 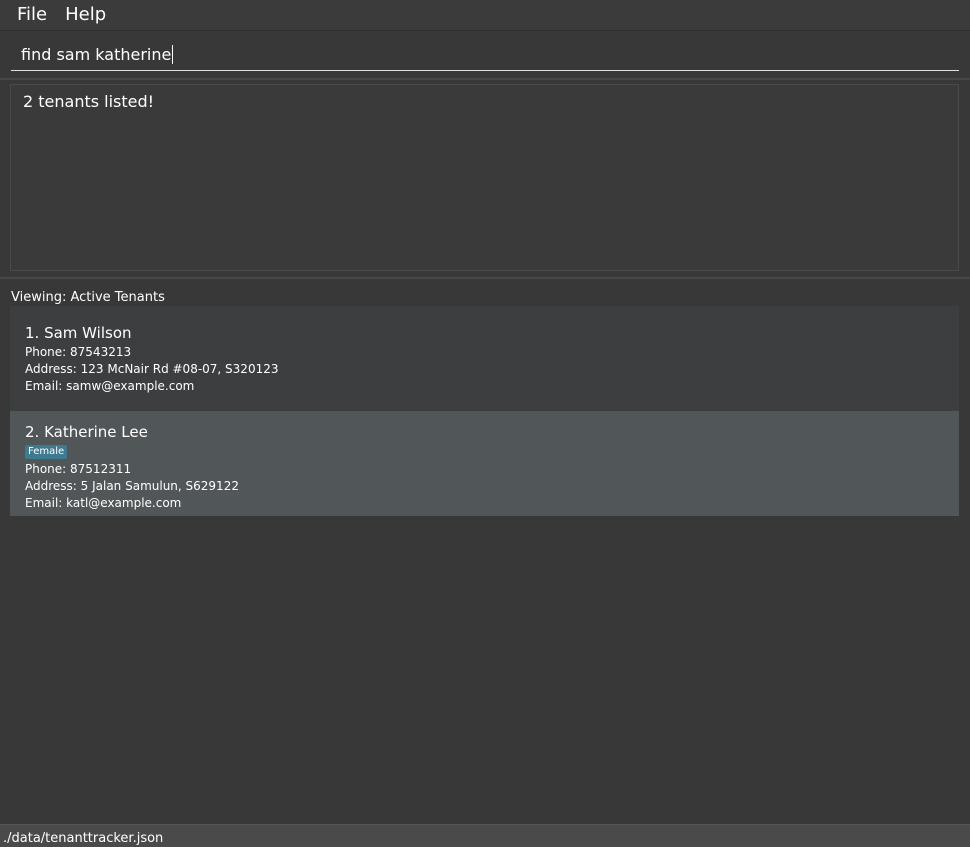 I want to click on tenant-email: Email: samw@example.com, so click(x=110, y=386).